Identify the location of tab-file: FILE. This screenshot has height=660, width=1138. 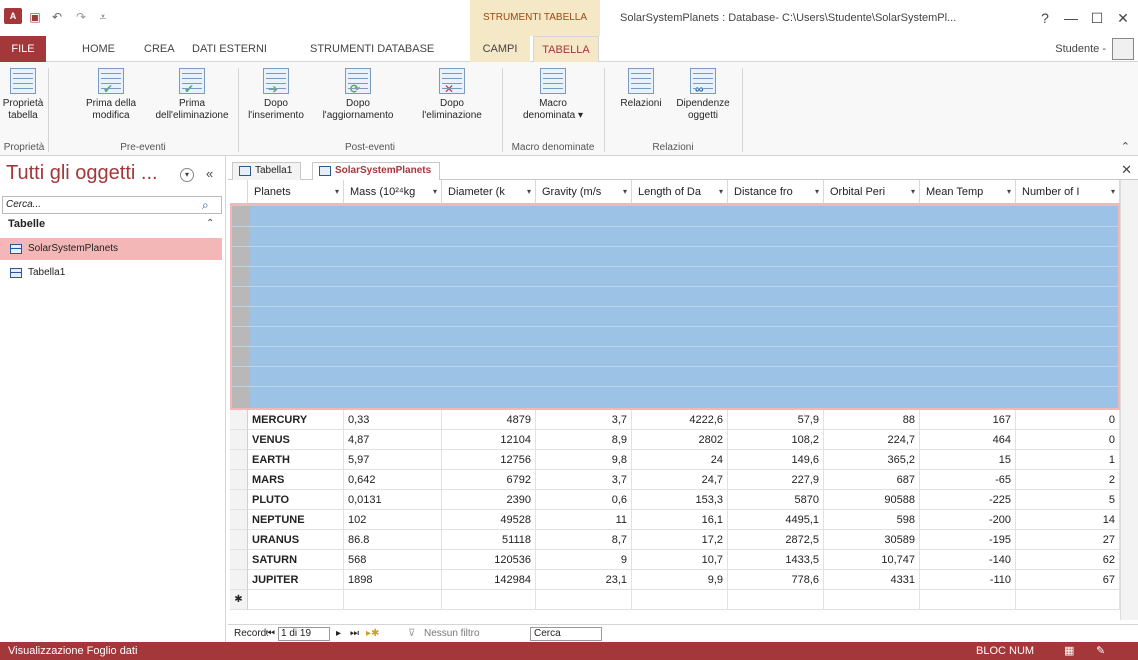
(23, 49).